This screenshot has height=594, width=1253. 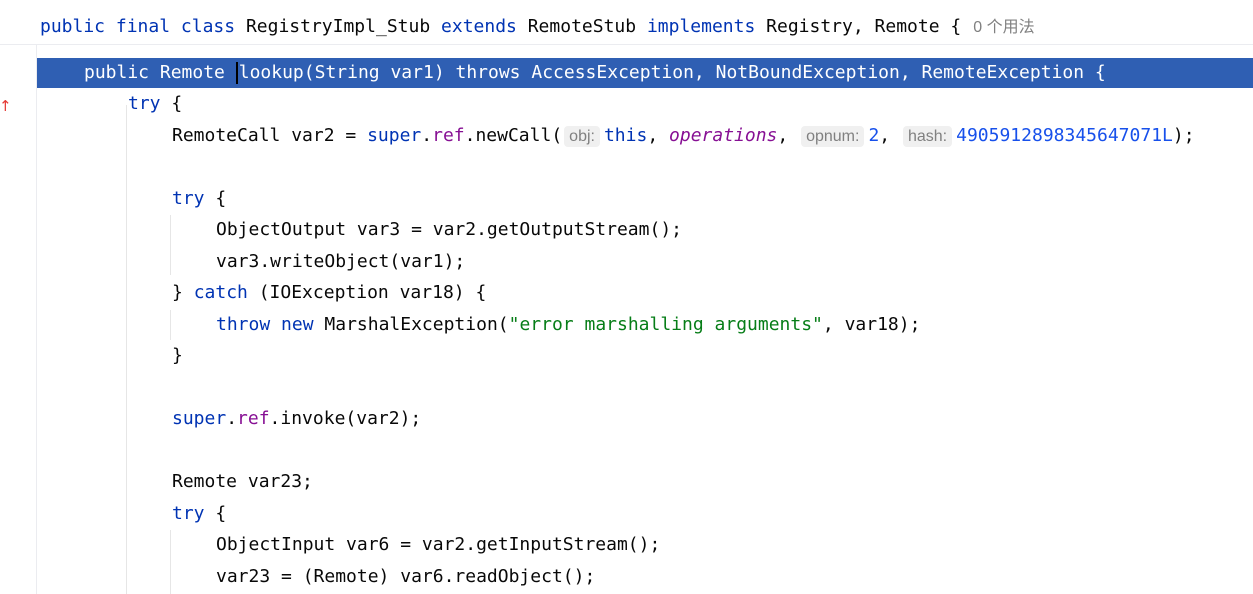 I want to click on param-hint-hash: hash:, so click(x=927, y=136).